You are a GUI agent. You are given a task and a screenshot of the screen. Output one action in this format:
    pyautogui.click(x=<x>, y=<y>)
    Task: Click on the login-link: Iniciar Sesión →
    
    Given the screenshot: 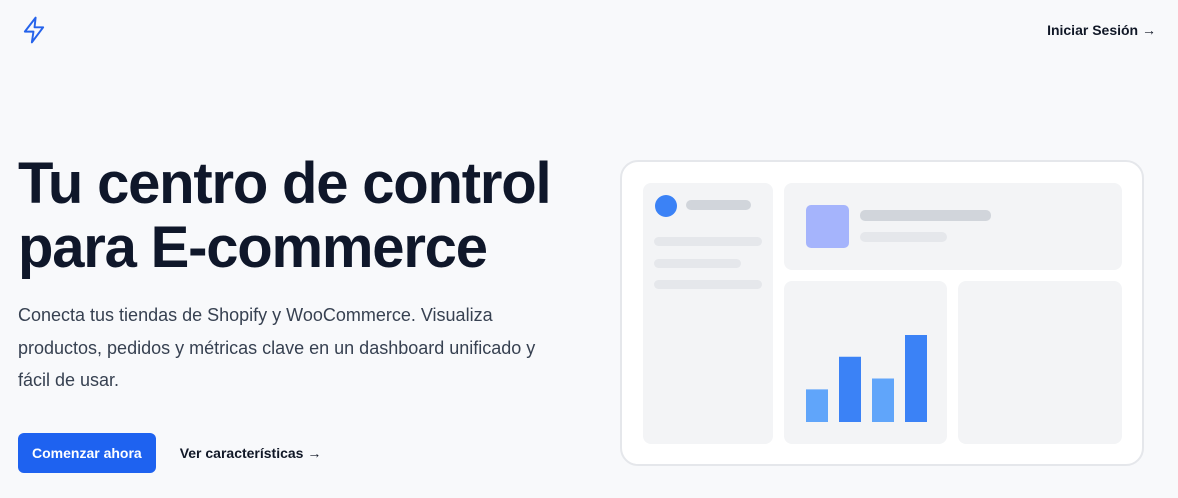 What is the action you would take?
    pyautogui.click(x=1101, y=30)
    